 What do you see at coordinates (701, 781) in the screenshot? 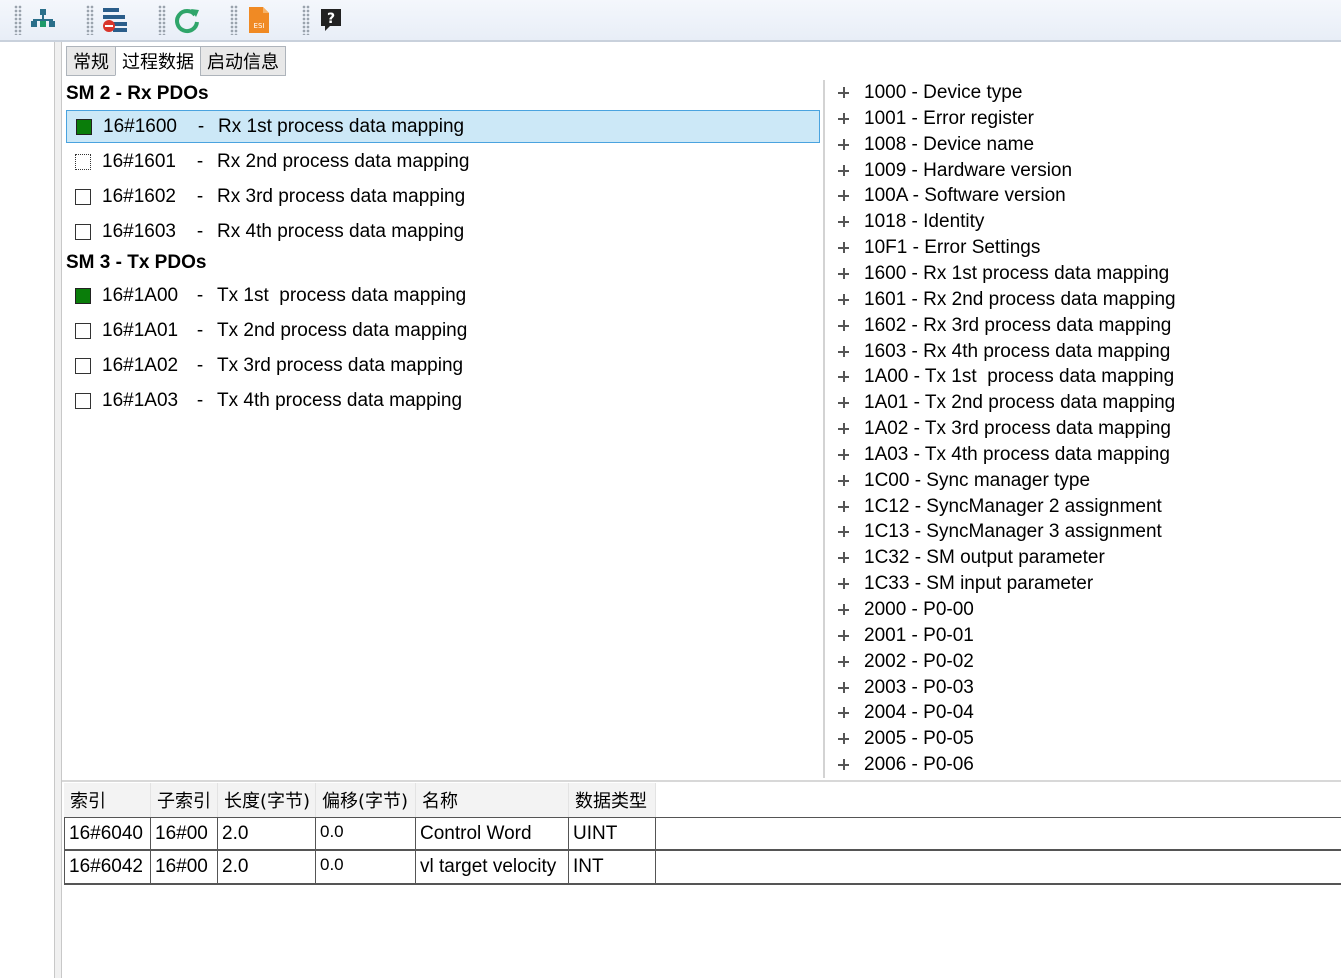
I see `horizontal-splitter` at bounding box center [701, 781].